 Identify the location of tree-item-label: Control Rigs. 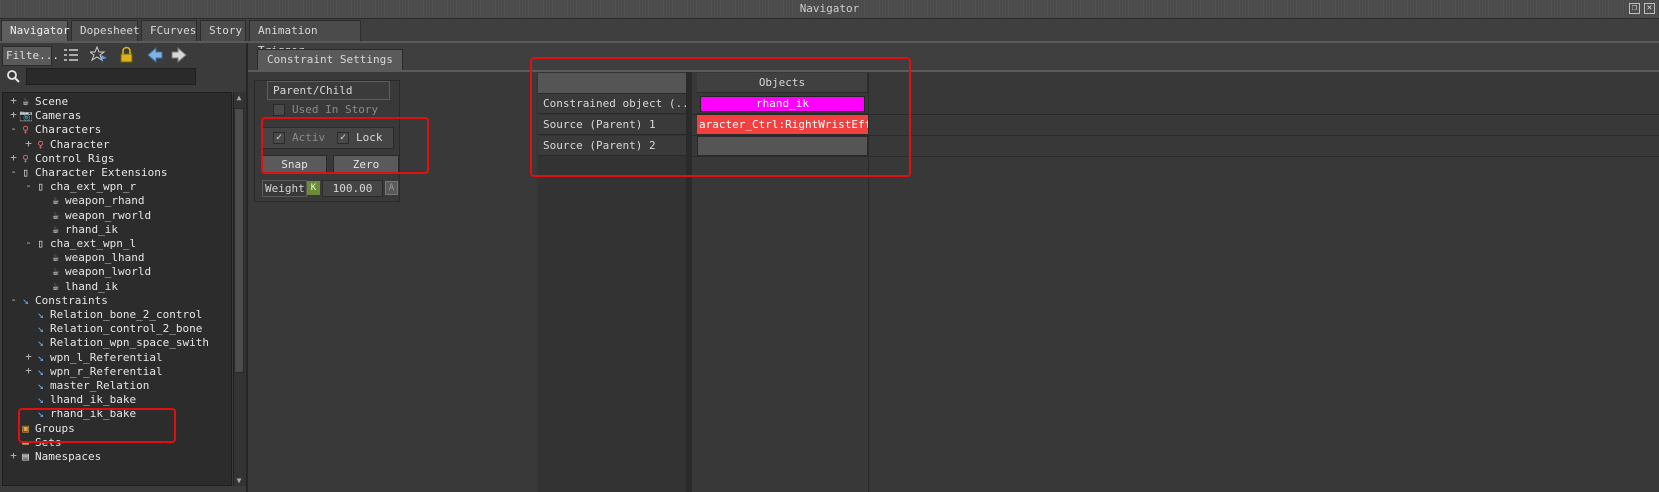
(75, 158).